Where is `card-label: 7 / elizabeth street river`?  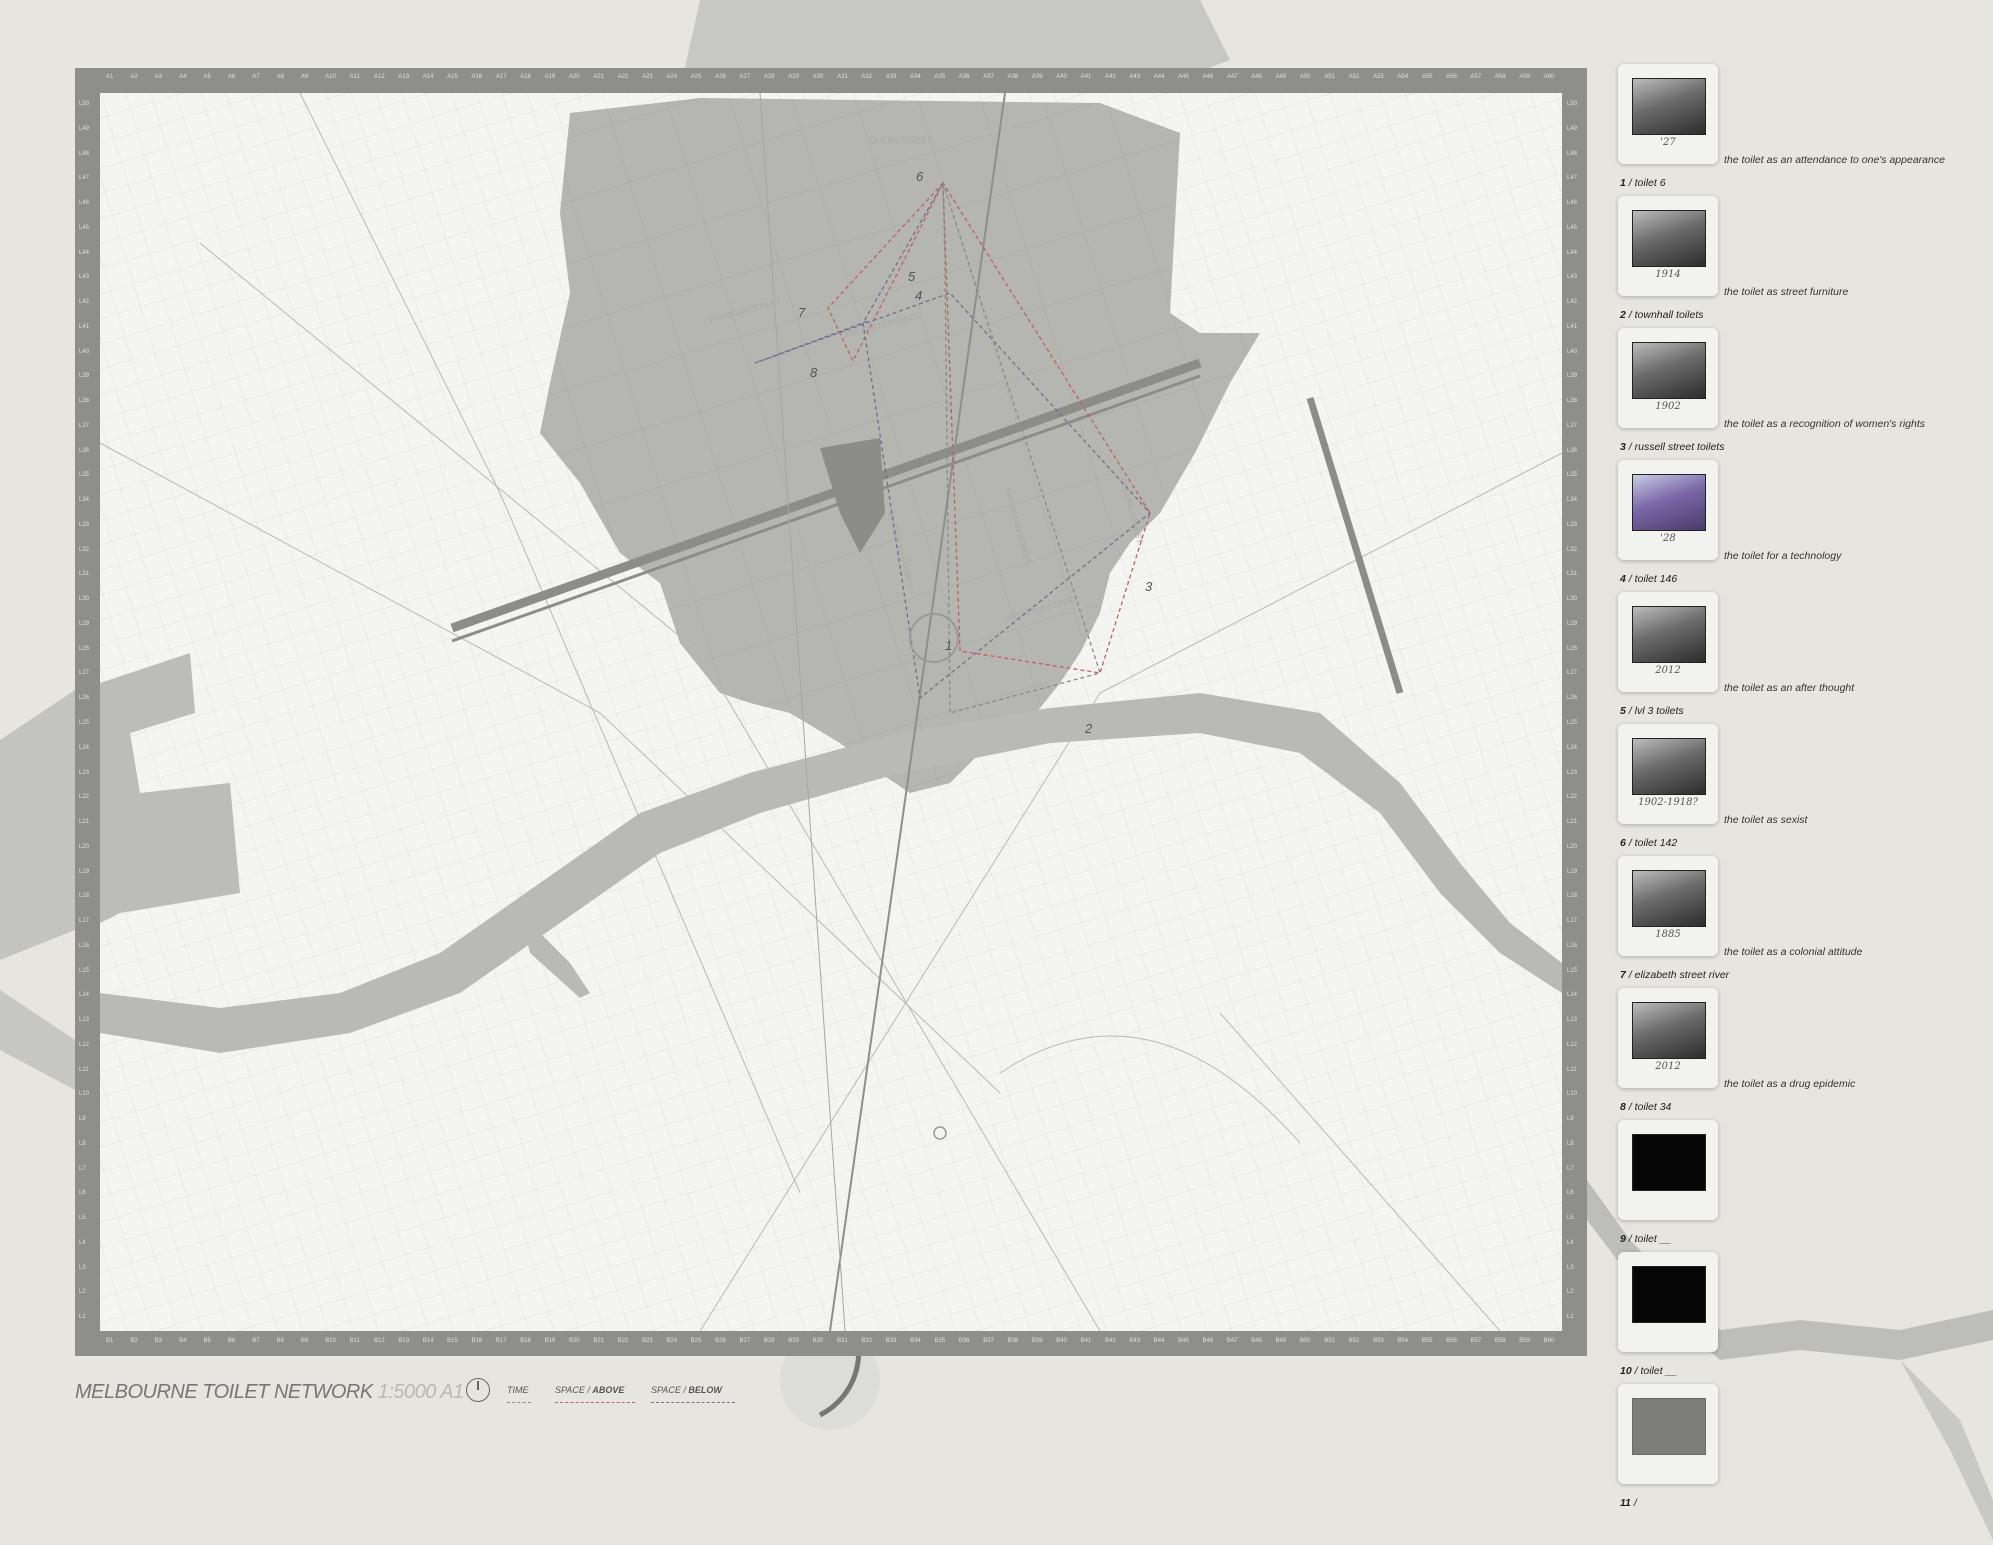 card-label: 7 / elizabeth street river is located at coordinates (1675, 975).